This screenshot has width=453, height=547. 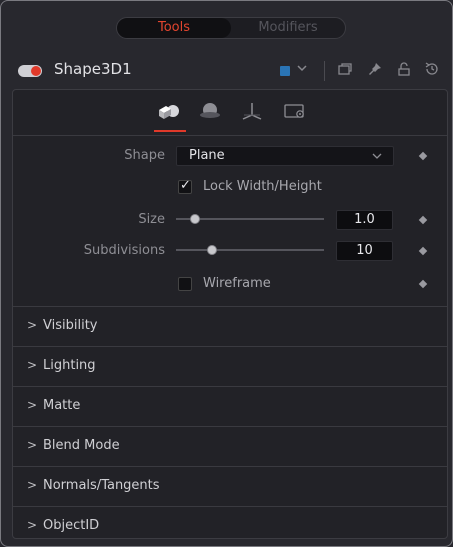 What do you see at coordinates (375, 71) in the screenshot?
I see `pin-icon` at bounding box center [375, 71].